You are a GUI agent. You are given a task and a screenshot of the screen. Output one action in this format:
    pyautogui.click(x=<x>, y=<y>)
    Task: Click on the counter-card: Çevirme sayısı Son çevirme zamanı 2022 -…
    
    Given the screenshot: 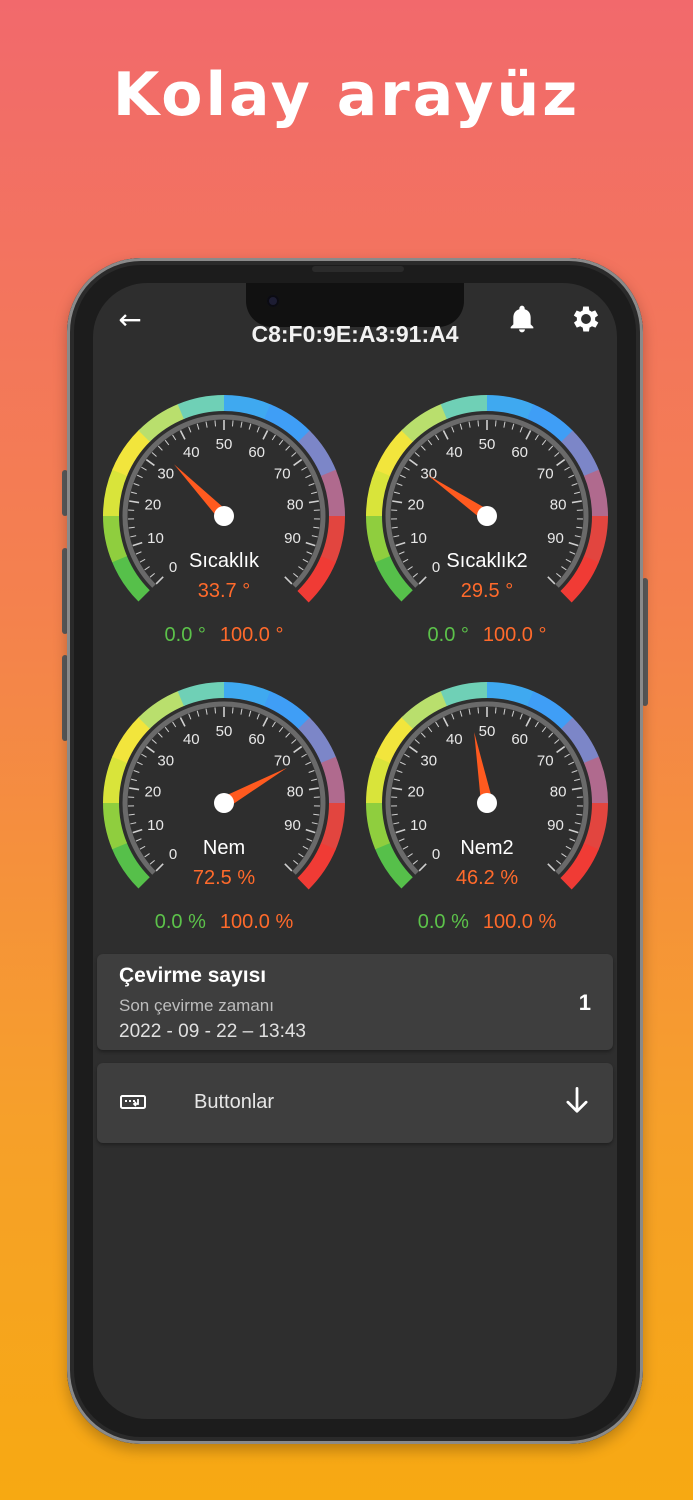 What is the action you would take?
    pyautogui.click(x=355, y=1002)
    